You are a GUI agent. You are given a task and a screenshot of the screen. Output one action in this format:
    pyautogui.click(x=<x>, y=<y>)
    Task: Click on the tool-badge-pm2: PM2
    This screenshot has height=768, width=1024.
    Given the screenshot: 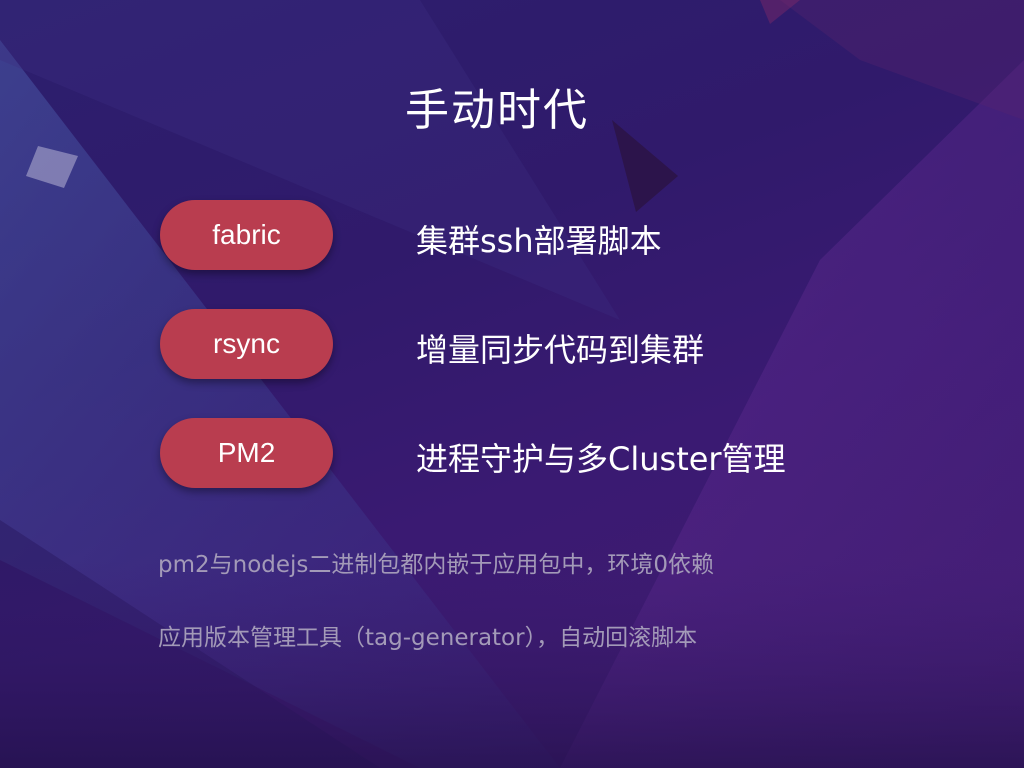 What is the action you would take?
    pyautogui.click(x=246, y=453)
    